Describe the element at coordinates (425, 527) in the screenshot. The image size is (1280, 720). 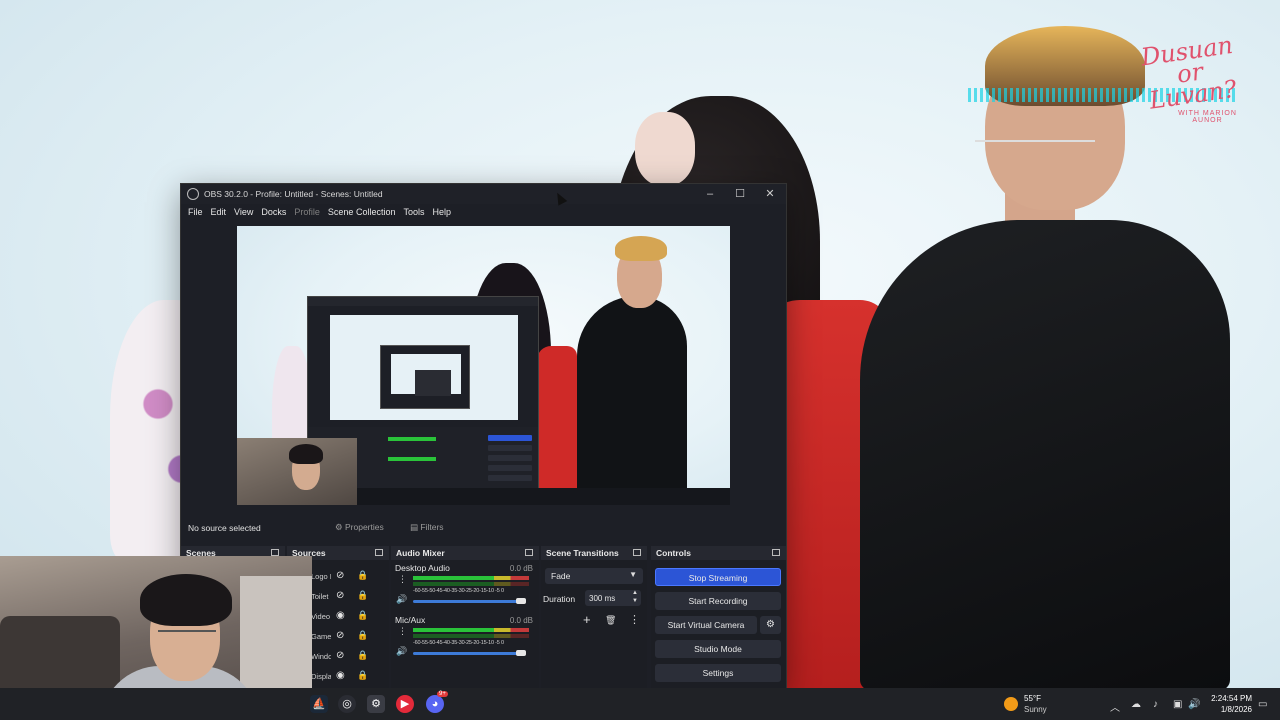
I see `filters-button: ▤ Filters` at that location.